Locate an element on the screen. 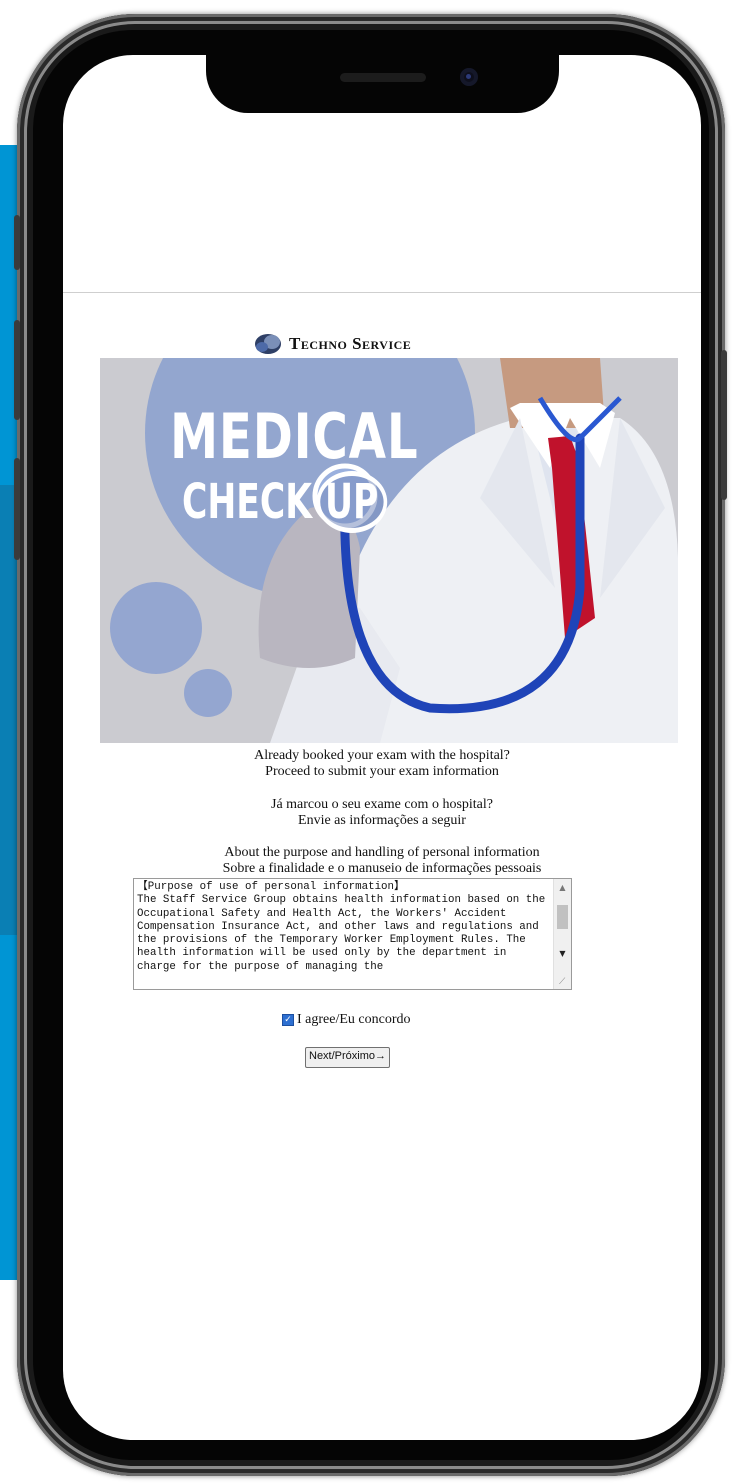 The width and height of the screenshot is (736, 1484). hero-subtitle-check: CHECK is located at coordinates (247, 502).